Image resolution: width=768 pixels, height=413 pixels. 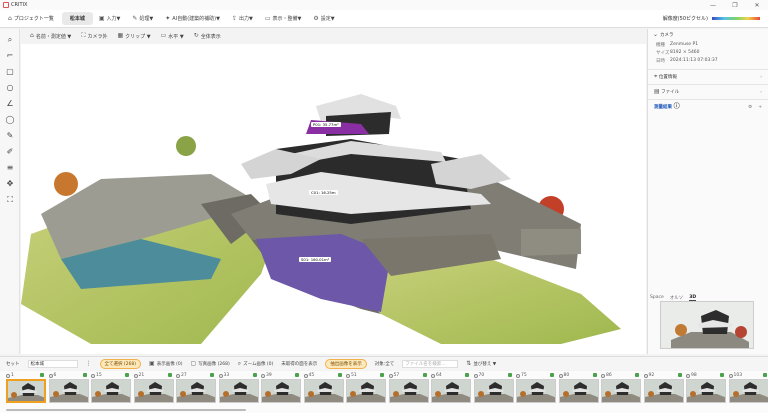 I want to click on menu-process: ✎ 処理▼, so click(x=142, y=18).